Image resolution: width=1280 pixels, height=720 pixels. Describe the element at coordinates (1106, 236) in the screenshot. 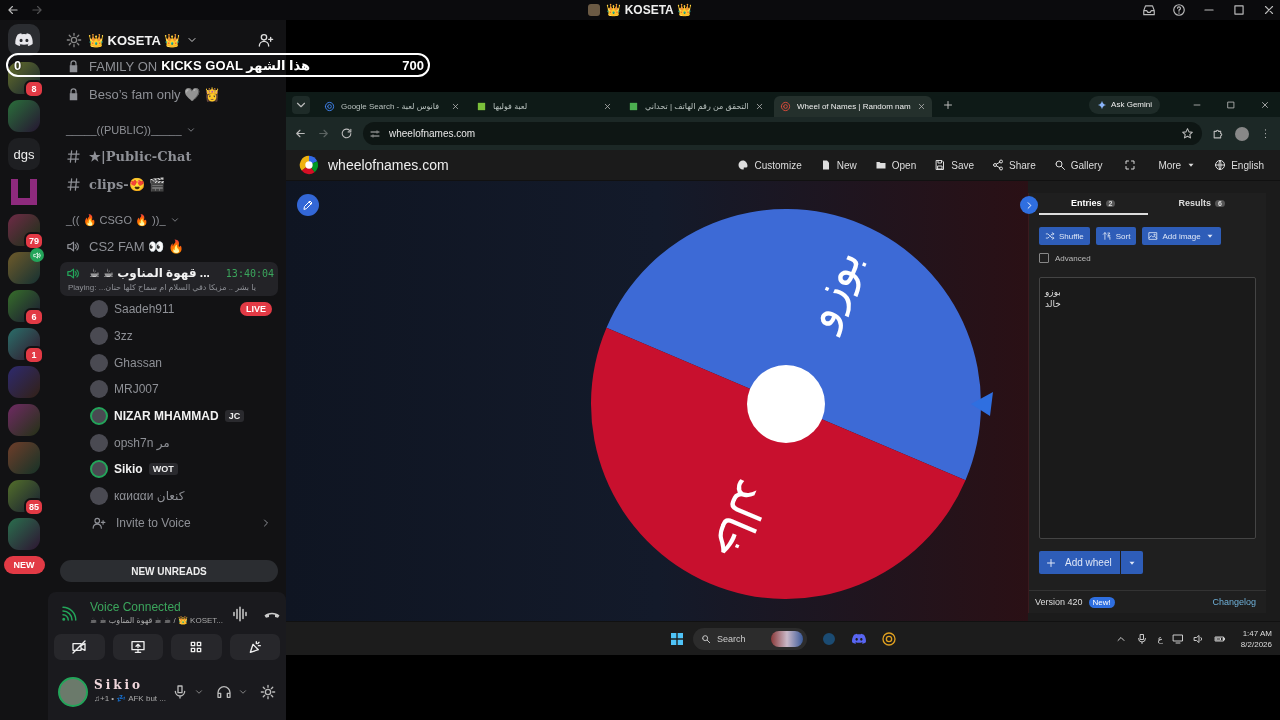

I see `sort-icon` at that location.